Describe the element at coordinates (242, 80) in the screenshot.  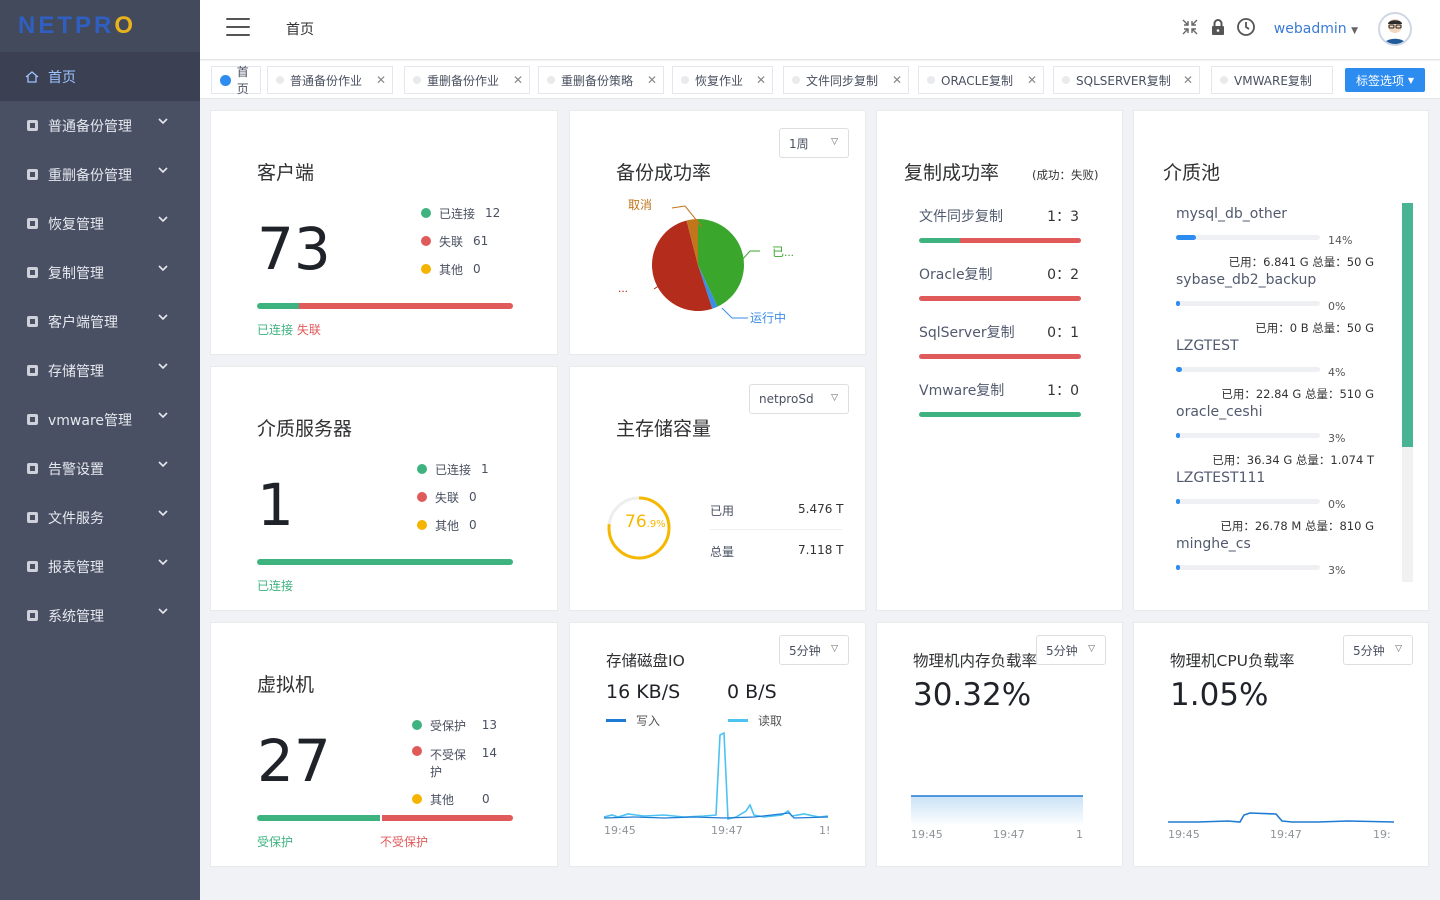
I see `tab-label: 首页` at that location.